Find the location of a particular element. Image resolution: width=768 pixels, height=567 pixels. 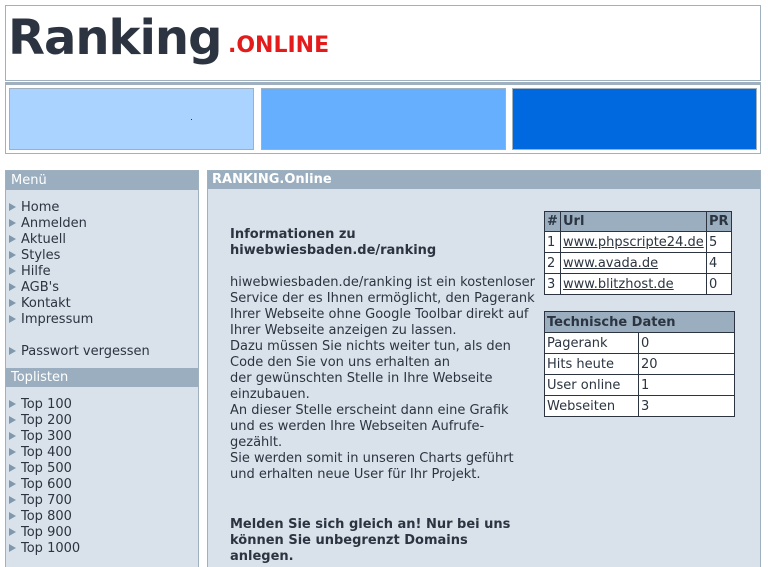

toplist-item-label: Top 800 is located at coordinates (46, 516).